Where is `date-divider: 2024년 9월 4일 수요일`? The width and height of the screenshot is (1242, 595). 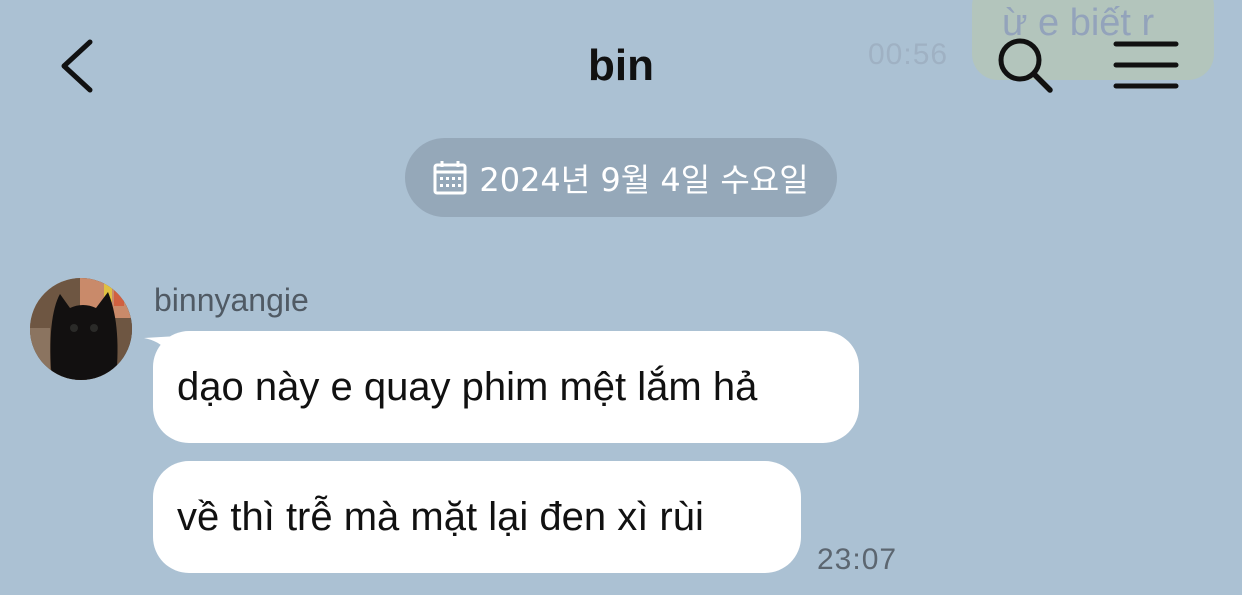
date-divider: 2024년 9월 4일 수요일 is located at coordinates (621, 177).